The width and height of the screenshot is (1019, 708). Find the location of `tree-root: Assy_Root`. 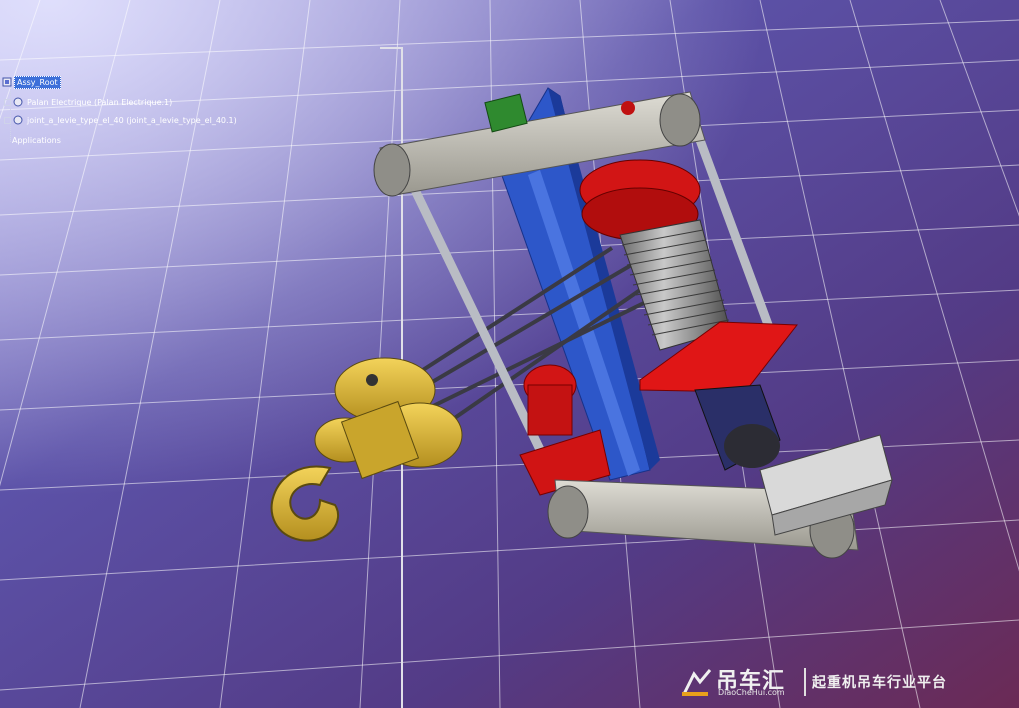

tree-root: Assy_Root is located at coordinates (31, 82).